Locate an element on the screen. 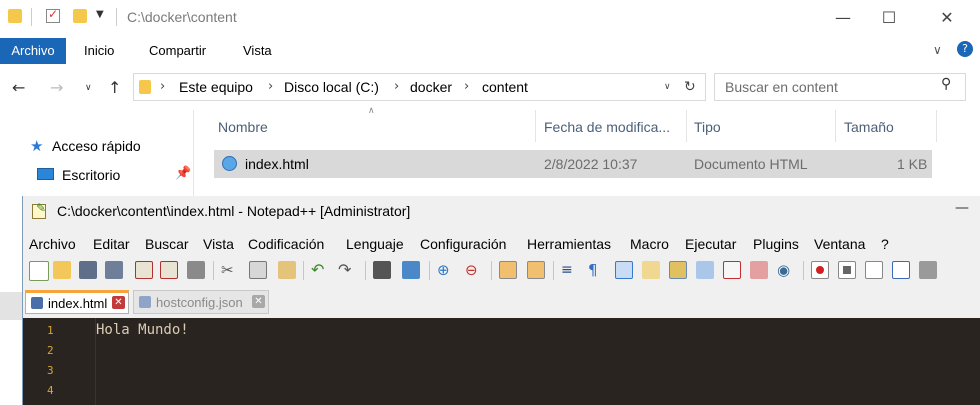  menu-ejecutar: Ejecutar is located at coordinates (710, 244).